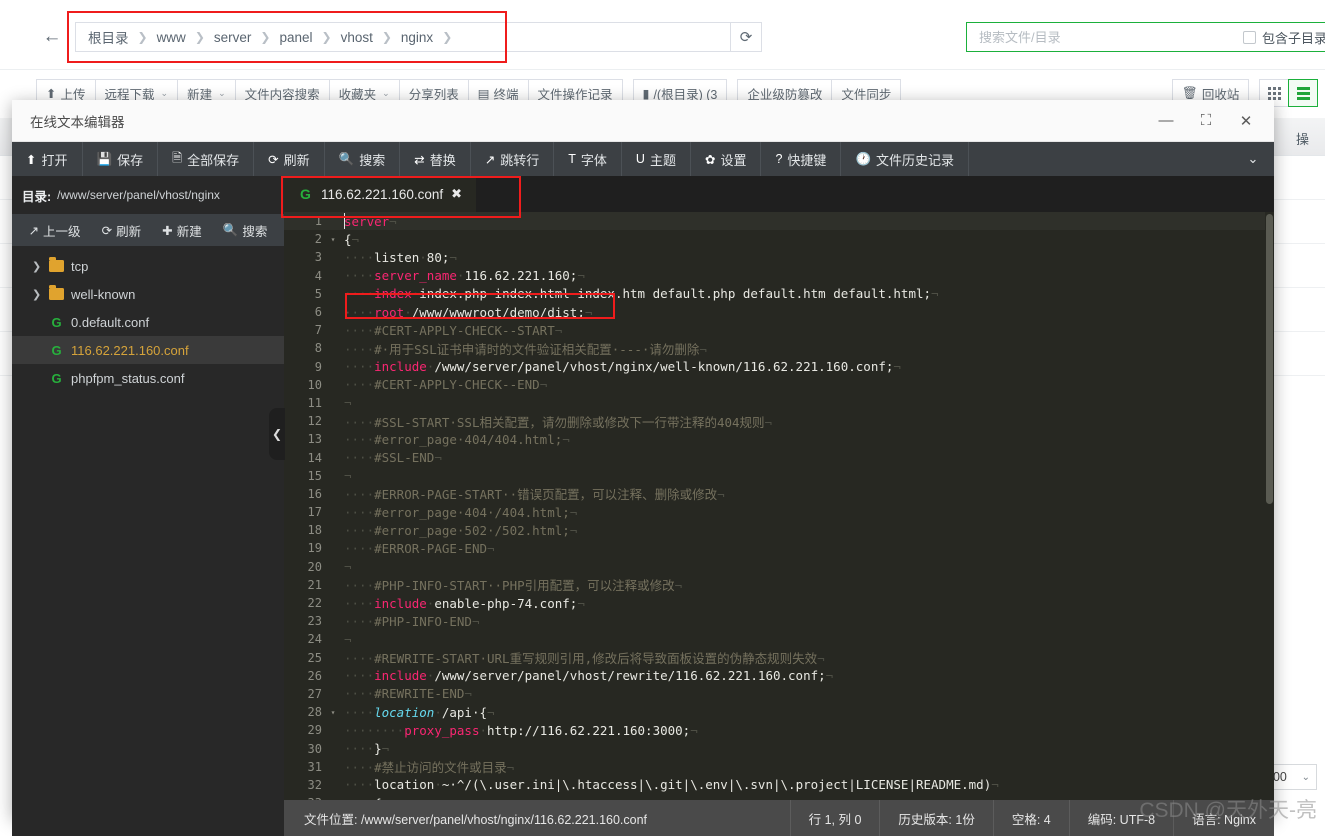 The width and height of the screenshot is (1325, 836). I want to click on menu-item-9: ✿设置, so click(726, 159).